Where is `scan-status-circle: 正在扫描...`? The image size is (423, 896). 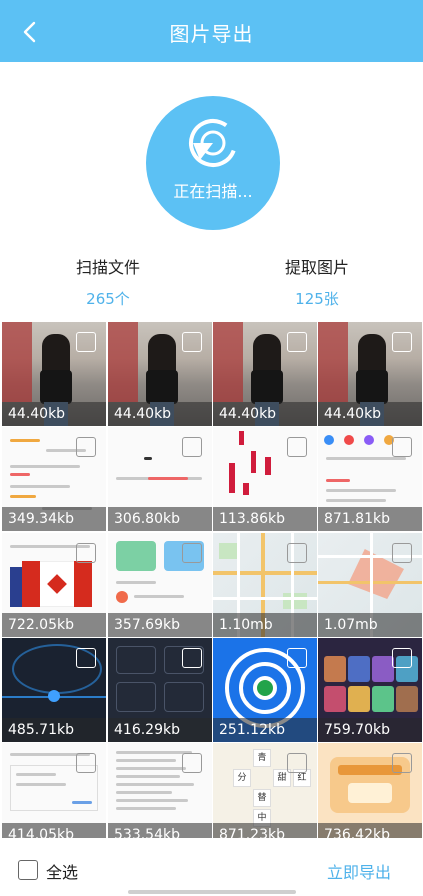 scan-status-circle: 正在扫描... is located at coordinates (213, 163).